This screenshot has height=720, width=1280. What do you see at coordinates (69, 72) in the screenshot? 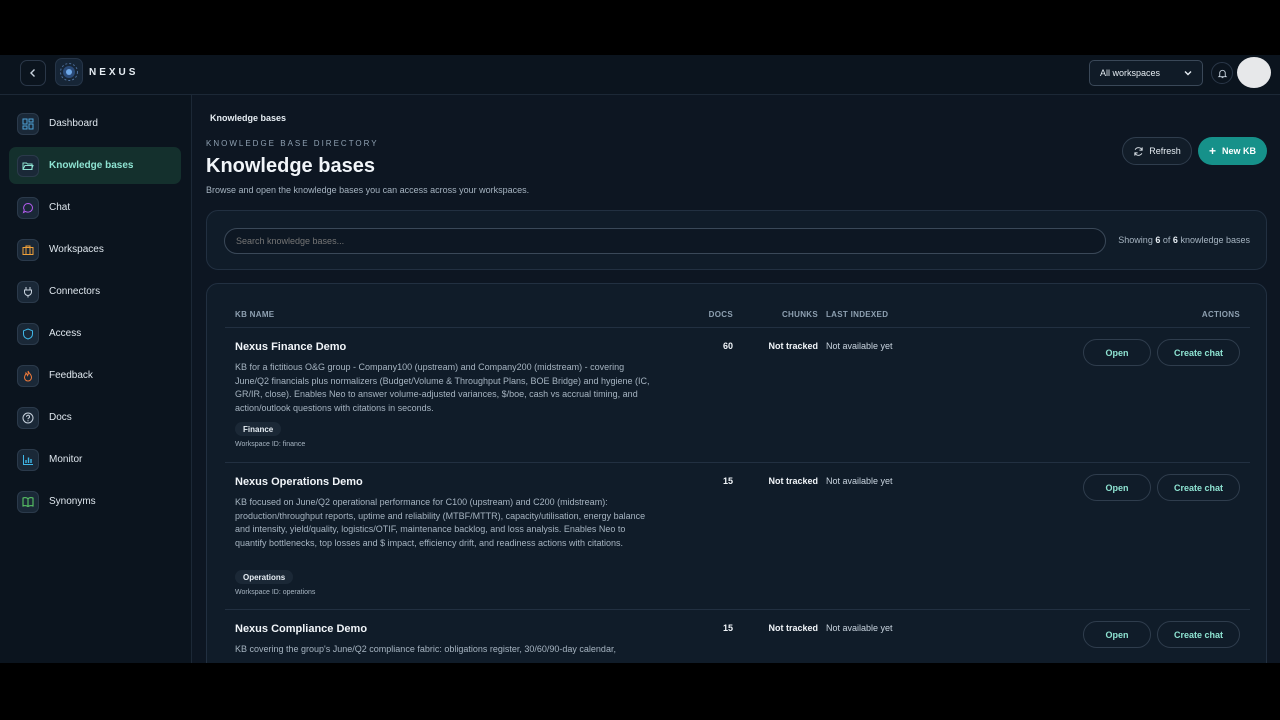
I see `nexus-logo-icon` at bounding box center [69, 72].